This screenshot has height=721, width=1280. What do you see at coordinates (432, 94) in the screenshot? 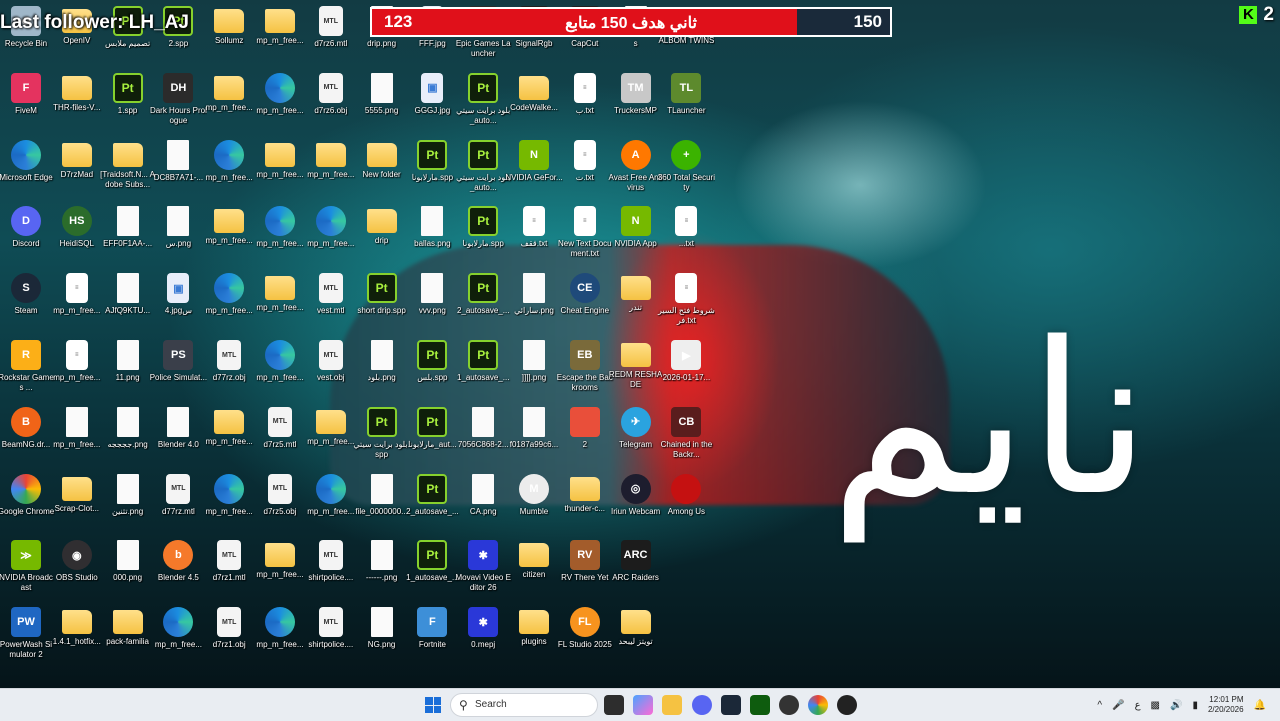
I see `desktop-icon-gggj-jpg: ▣ GGGJ.jpg` at bounding box center [432, 94].